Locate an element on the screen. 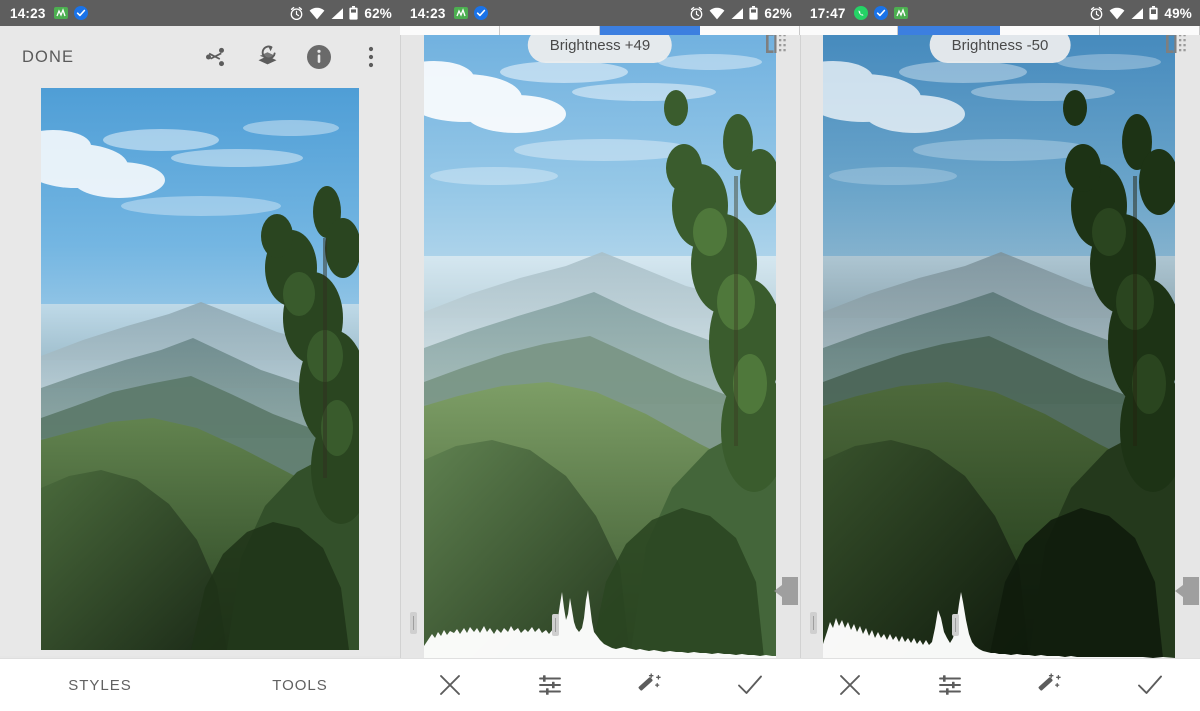 This screenshot has width=1200, height=711. share-icon is located at coordinates (215, 57).